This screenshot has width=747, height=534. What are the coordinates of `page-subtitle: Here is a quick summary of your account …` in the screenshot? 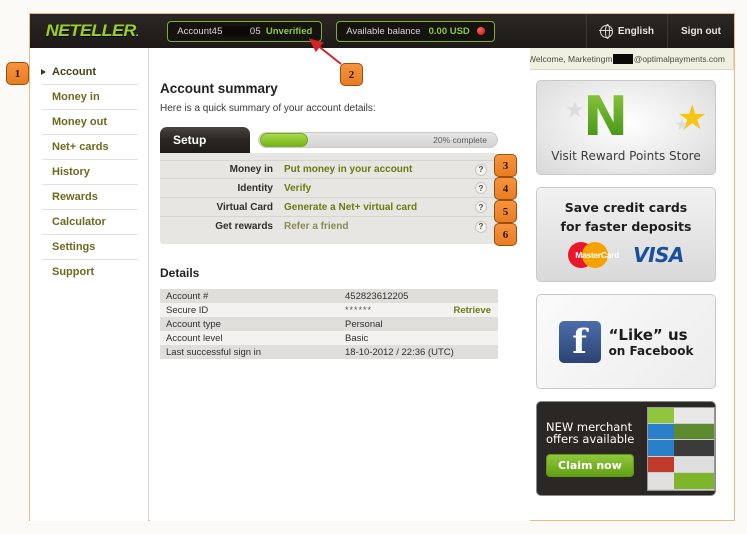 It's located at (268, 108).